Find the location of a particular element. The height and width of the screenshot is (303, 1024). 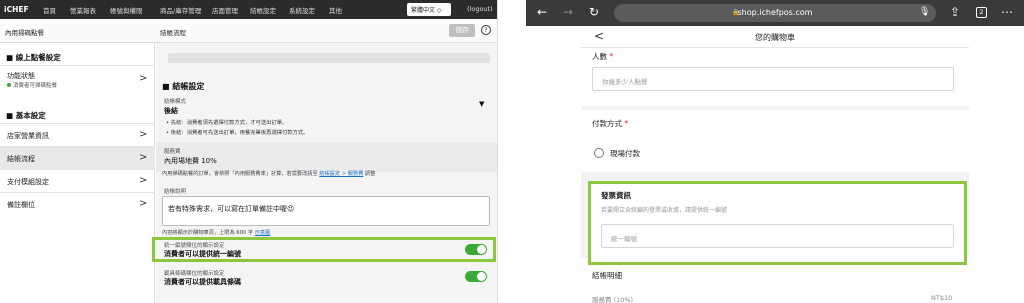

summary-peek: 服務費 (10%) is located at coordinates (613, 299).